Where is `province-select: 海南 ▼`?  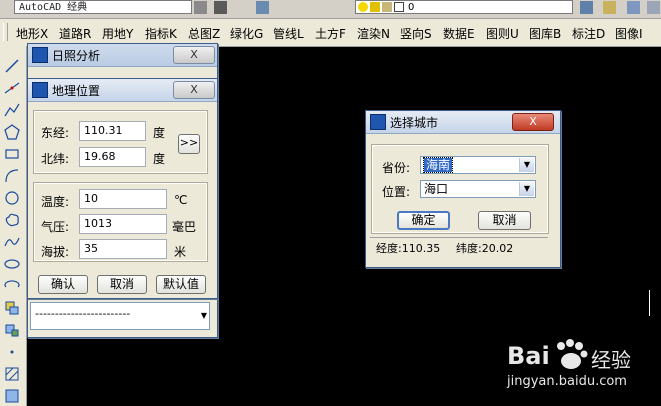
province-select: 海南 ▼ is located at coordinates (478, 165).